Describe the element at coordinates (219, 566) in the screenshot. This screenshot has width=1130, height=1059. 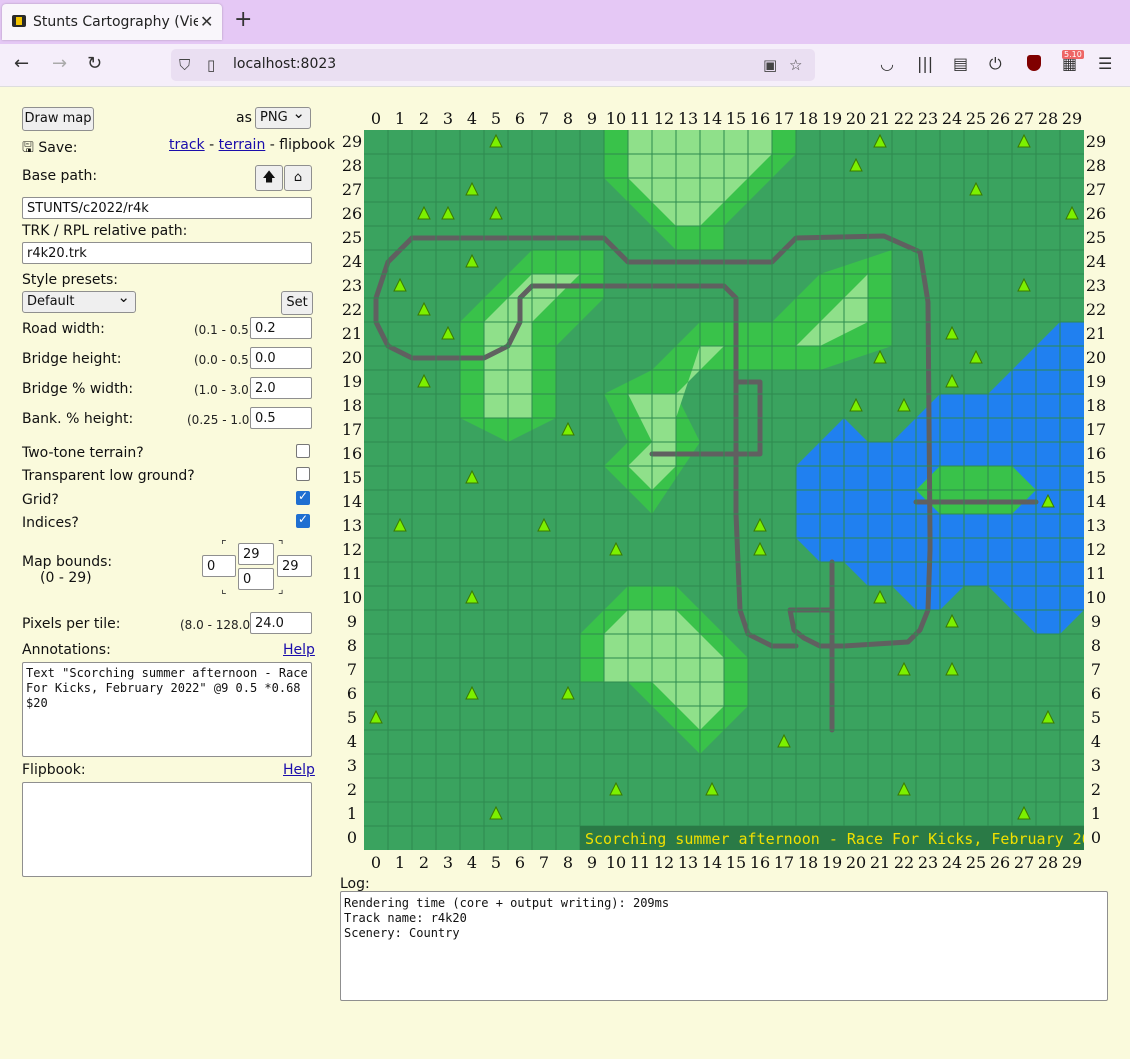
I see `bound-xmin-input: 0` at that location.